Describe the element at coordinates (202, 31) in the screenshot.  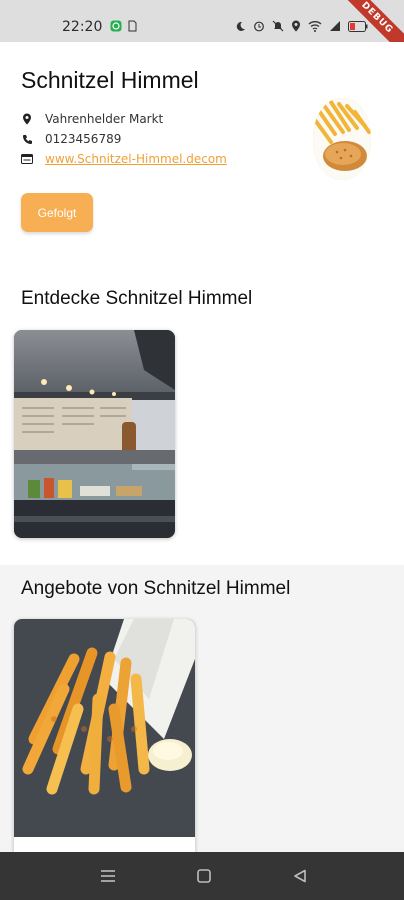
I see `status-bar: 22:20 DEBUG` at that location.